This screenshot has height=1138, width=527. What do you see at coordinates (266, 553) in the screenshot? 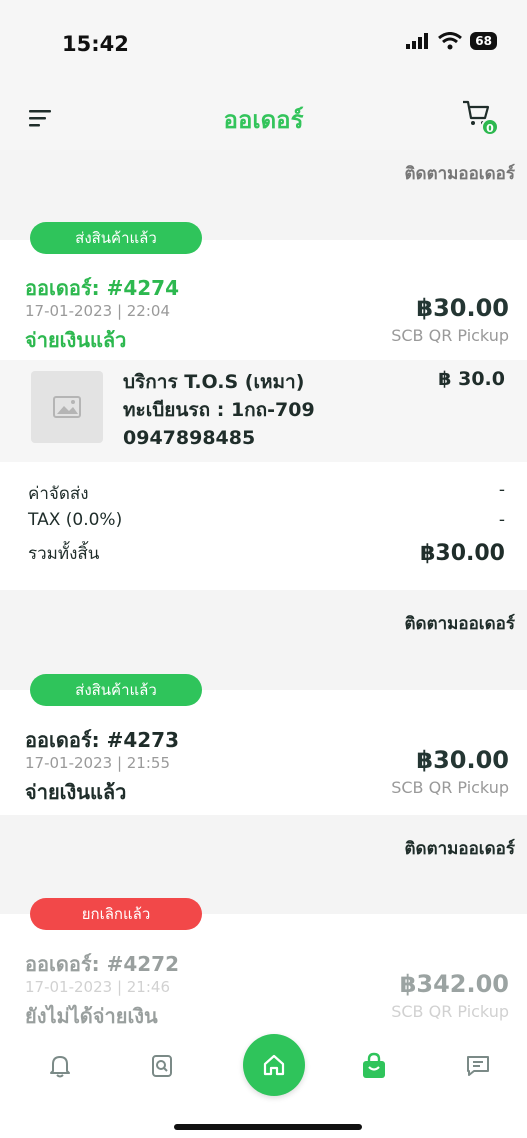
I see `total-row: รวมทั้งสิ้น ฿30.00` at bounding box center [266, 553].